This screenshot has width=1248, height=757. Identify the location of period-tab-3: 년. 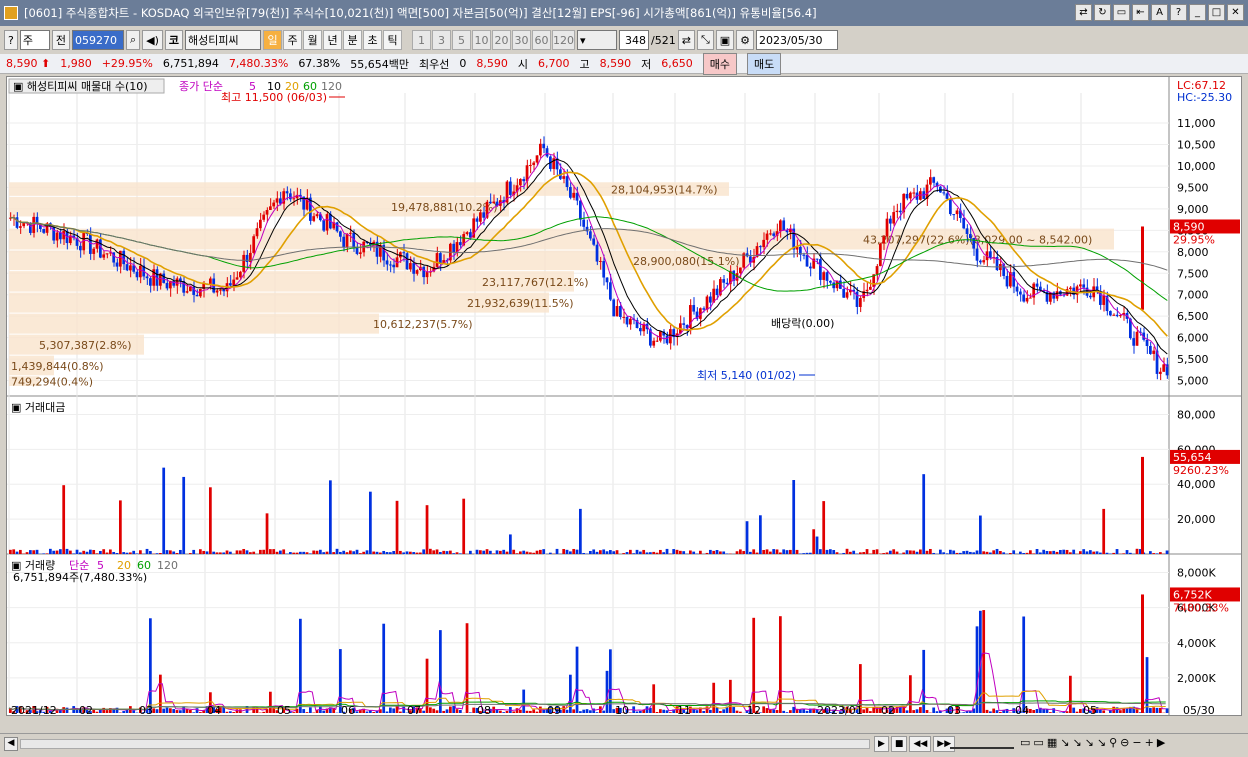
(333, 40).